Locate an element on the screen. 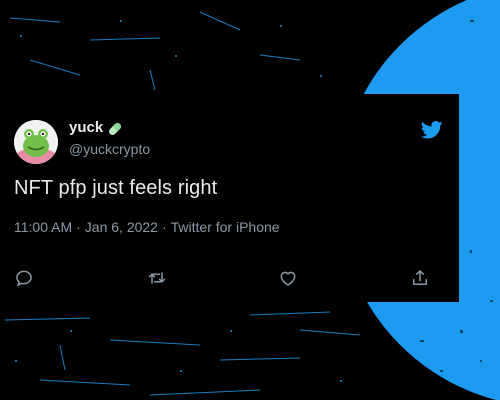 This screenshot has width=500, height=400. twitter-bird-icon is located at coordinates (431, 130).